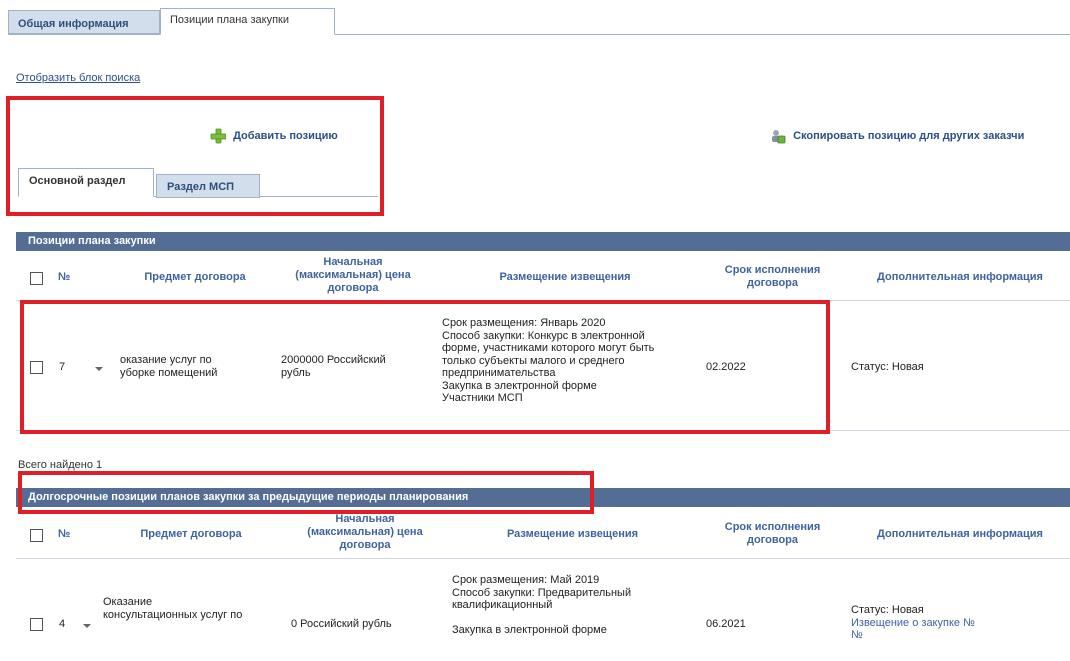 The width and height of the screenshot is (1070, 661). Describe the element at coordinates (726, 367) in the screenshot. I see `row-term: 02.2022` at that location.